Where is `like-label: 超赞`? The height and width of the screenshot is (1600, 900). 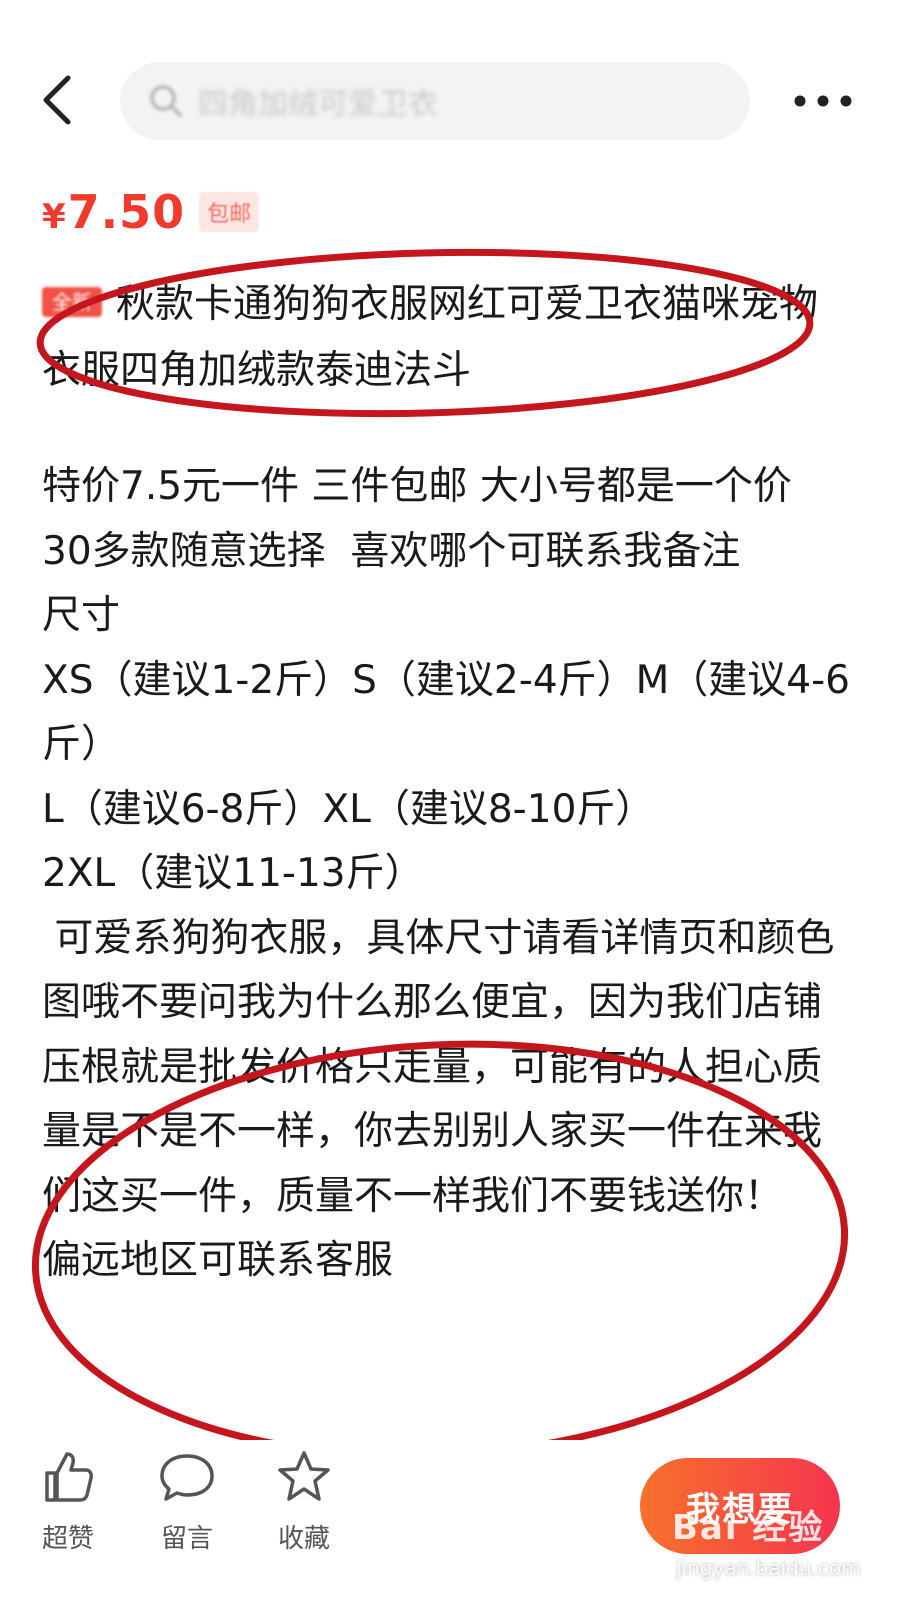 like-label: 超赞 is located at coordinates (67, 1539).